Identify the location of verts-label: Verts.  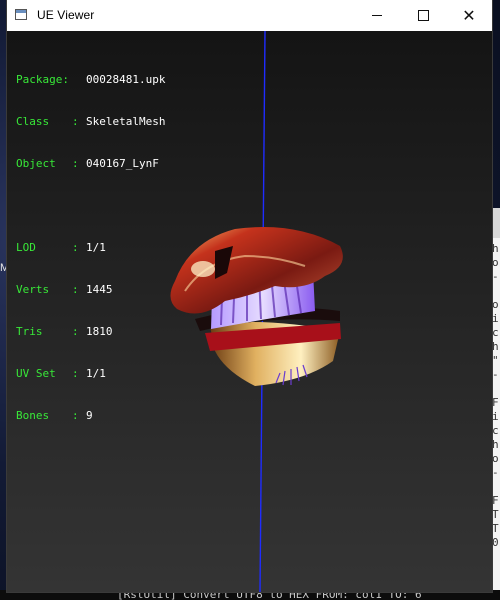
(33, 289).